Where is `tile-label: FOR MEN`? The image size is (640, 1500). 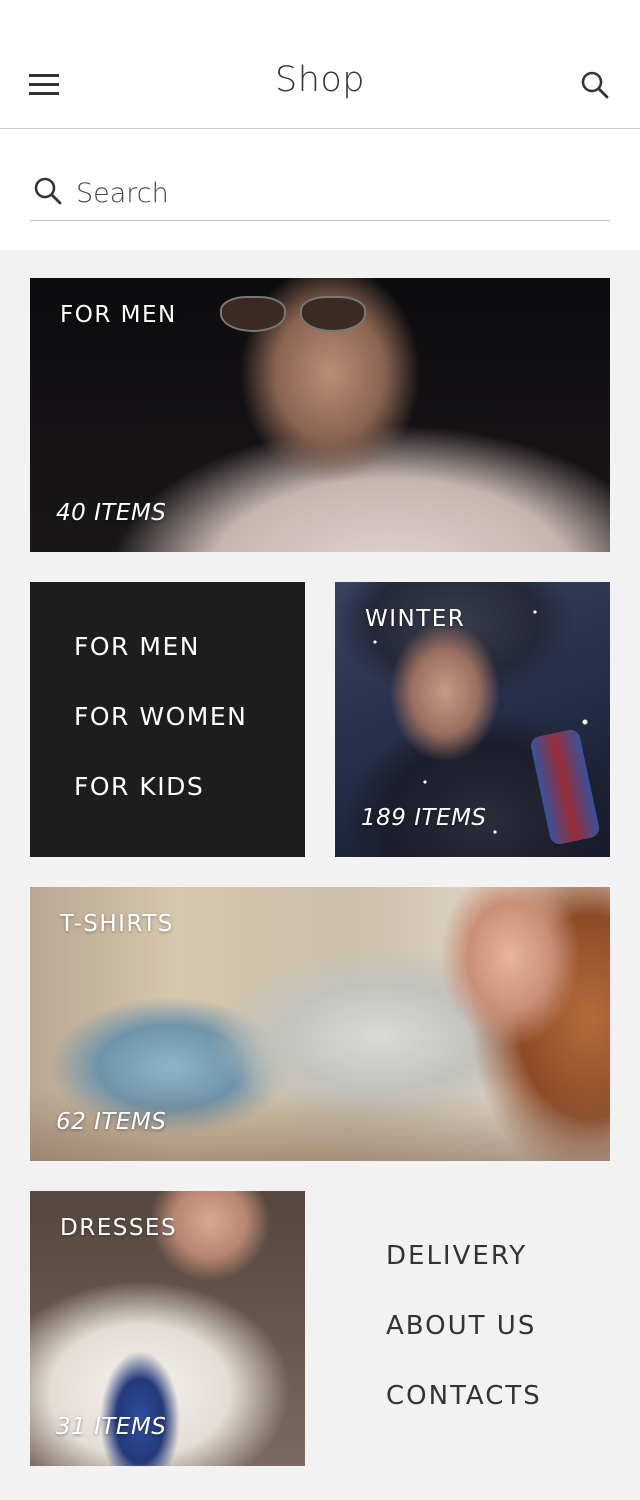
tile-label: FOR MEN is located at coordinates (118, 315).